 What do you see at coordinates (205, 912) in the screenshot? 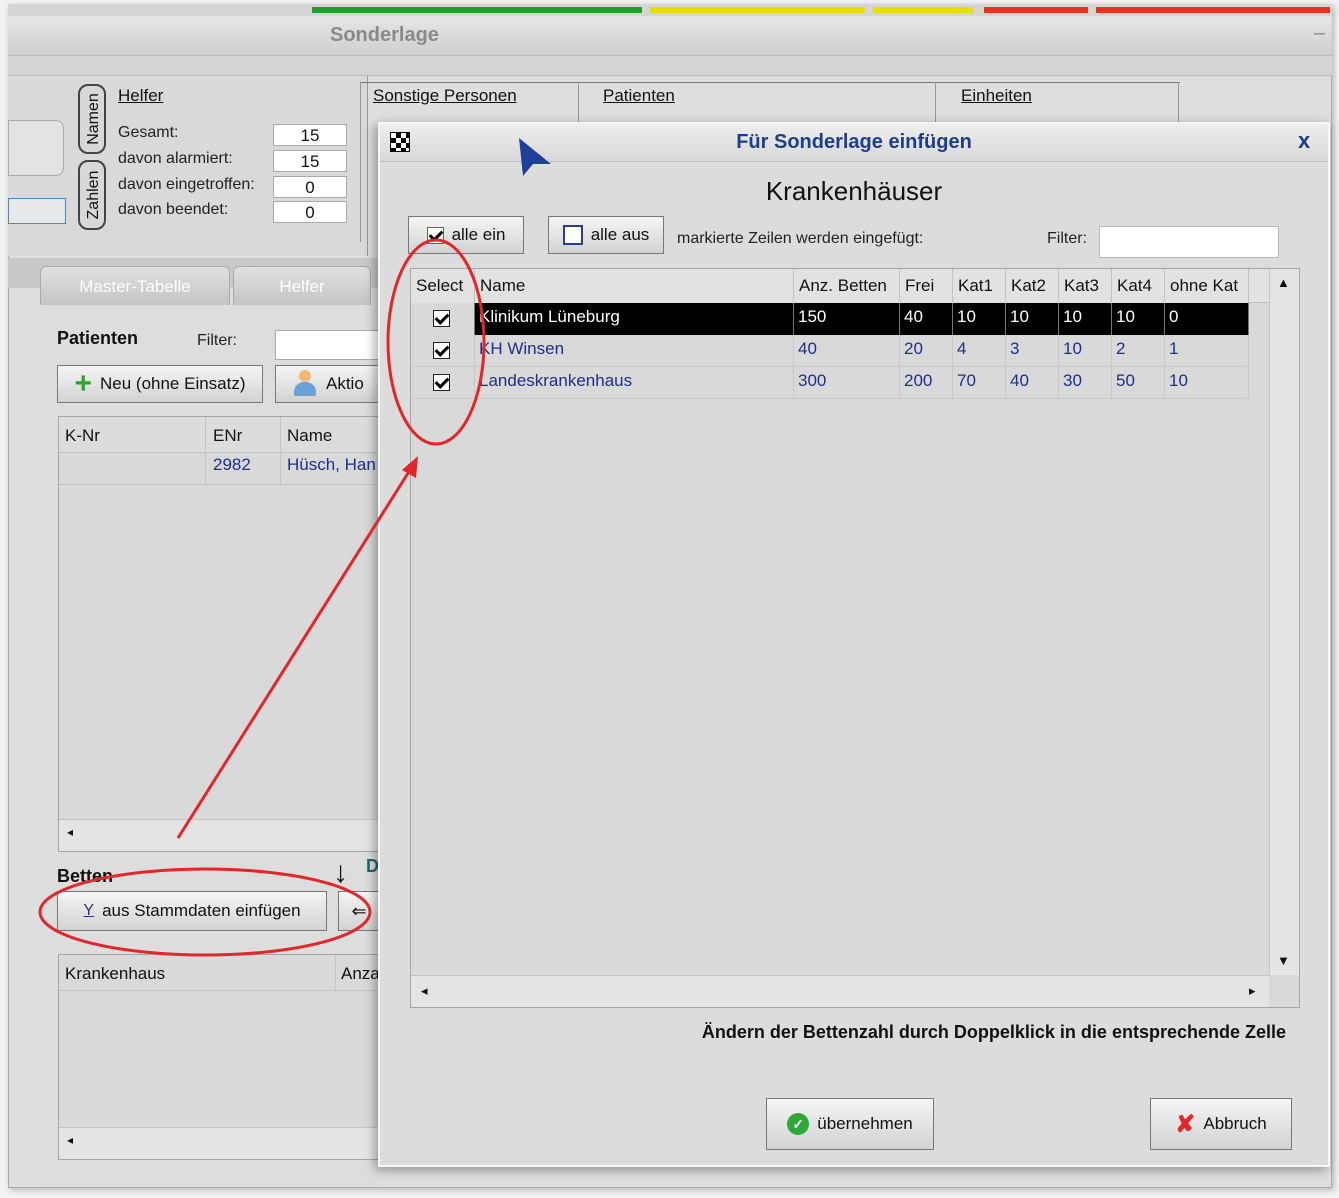
I see `annotation-ellipse-button` at bounding box center [205, 912].